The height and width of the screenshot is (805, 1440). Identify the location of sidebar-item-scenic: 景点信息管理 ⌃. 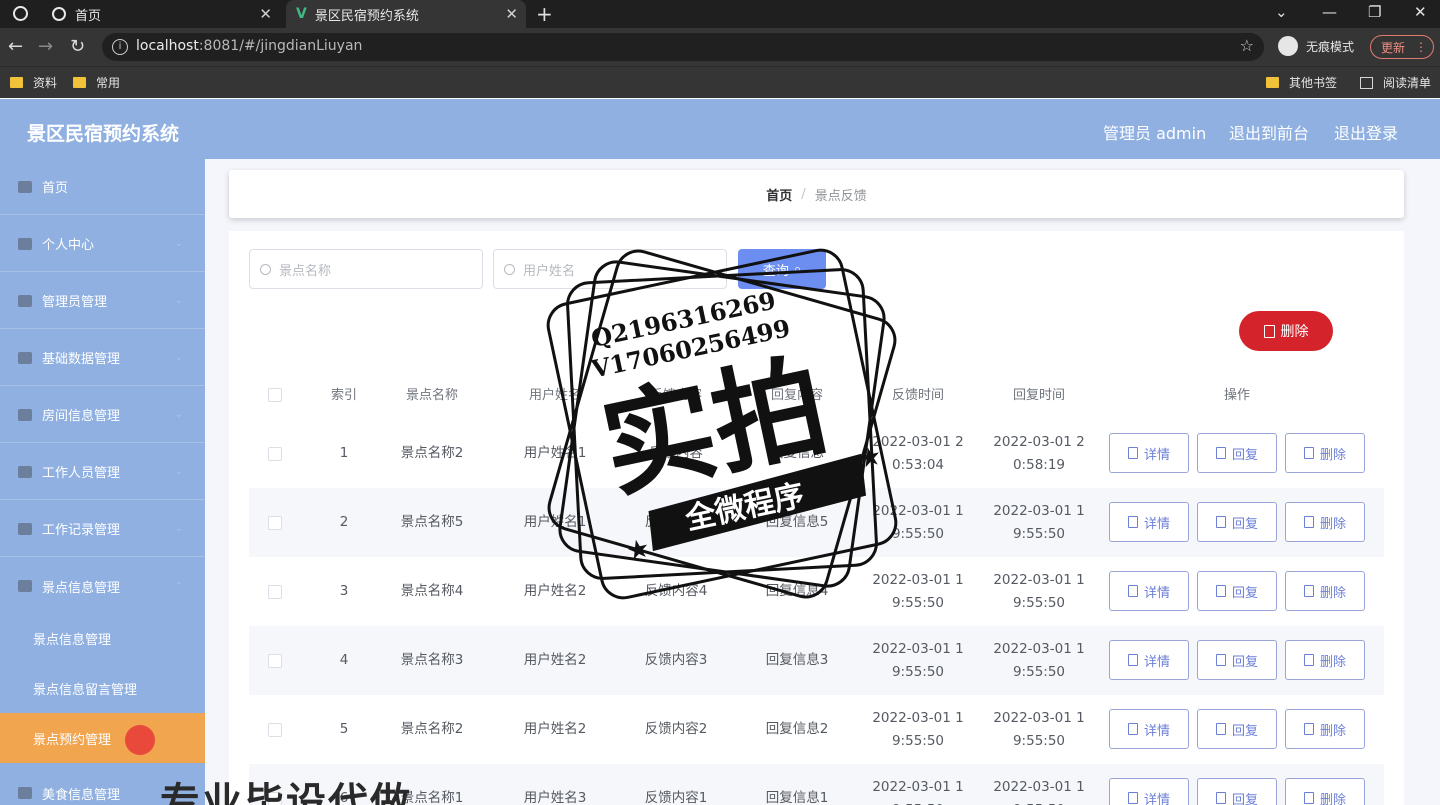
(102, 586).